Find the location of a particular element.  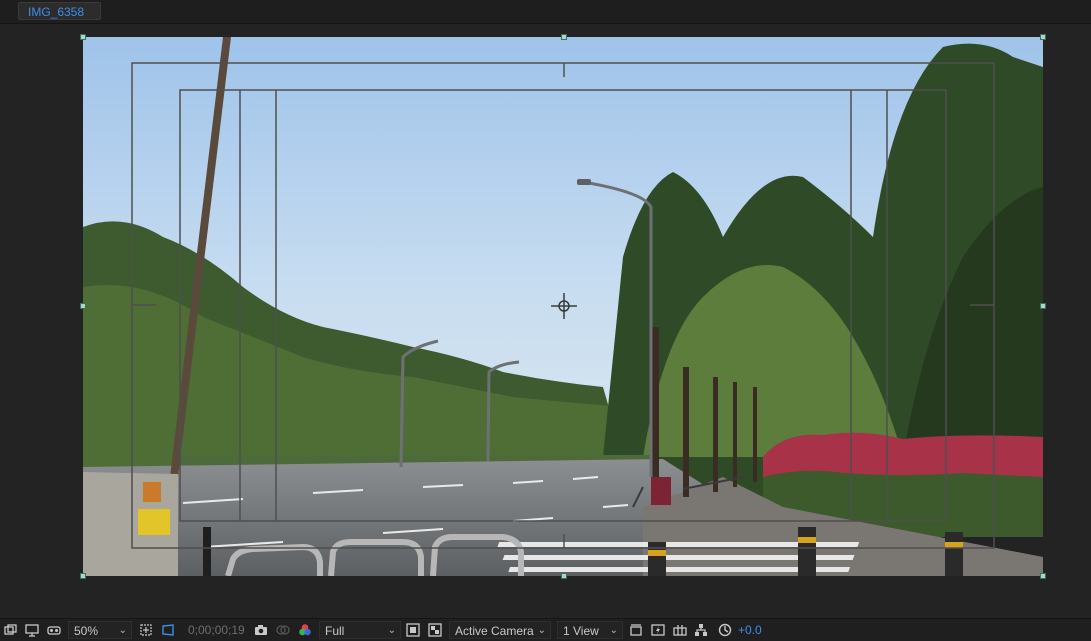

camera-view-value: Active Camera is located at coordinates (494, 631).